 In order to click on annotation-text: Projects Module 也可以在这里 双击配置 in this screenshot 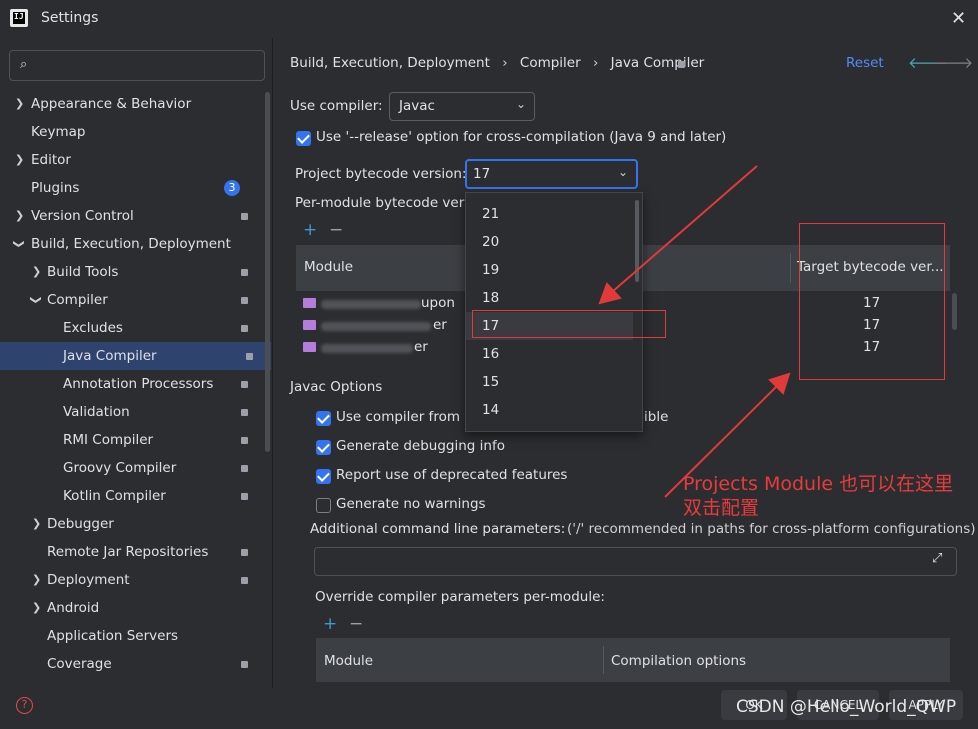, I will do `click(818, 496)`.